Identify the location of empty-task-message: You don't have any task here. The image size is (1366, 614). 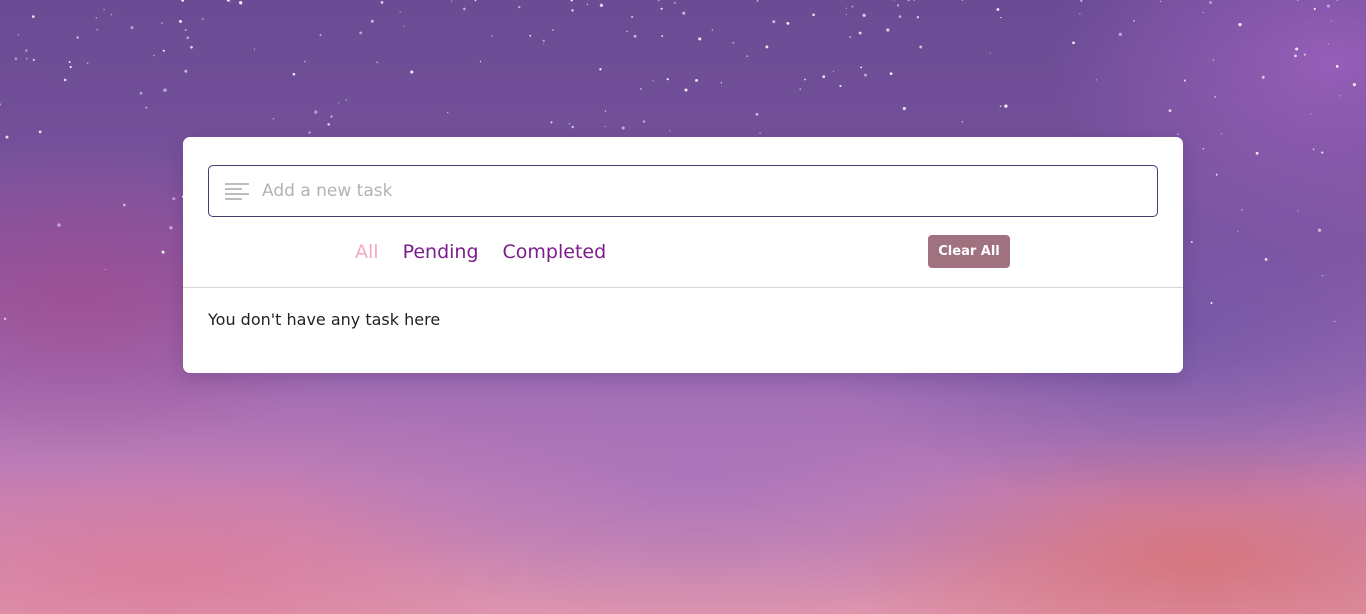
(324, 319).